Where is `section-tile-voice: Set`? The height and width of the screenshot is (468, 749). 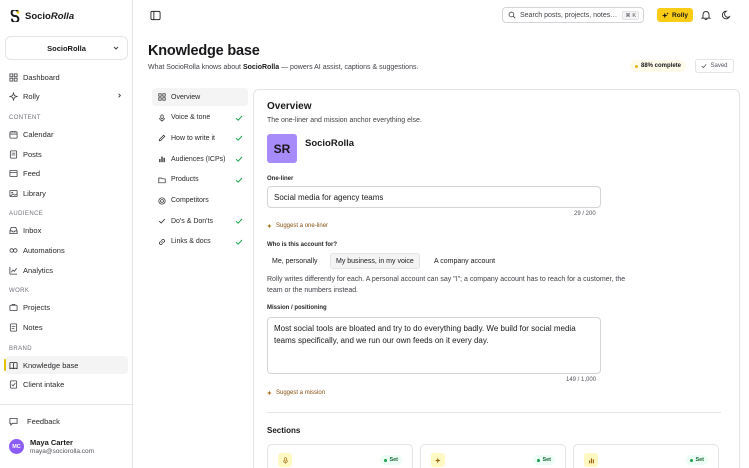
section-tile-voice: Set is located at coordinates (340, 456).